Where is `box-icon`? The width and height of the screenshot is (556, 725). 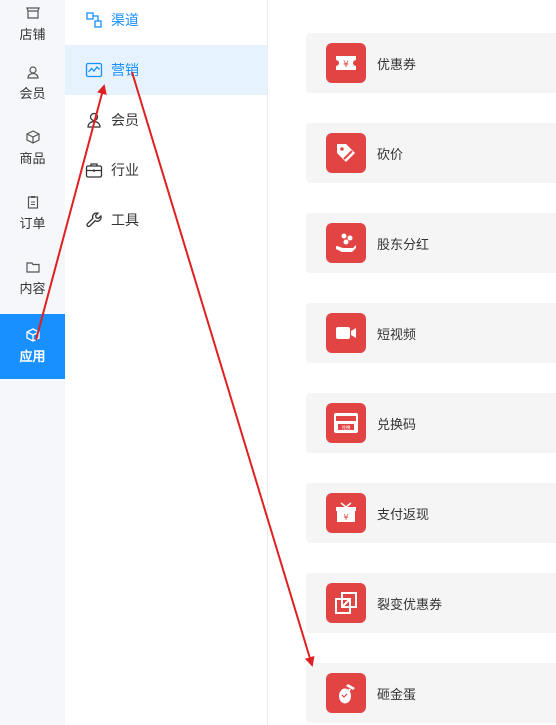
box-icon is located at coordinates (32, 137).